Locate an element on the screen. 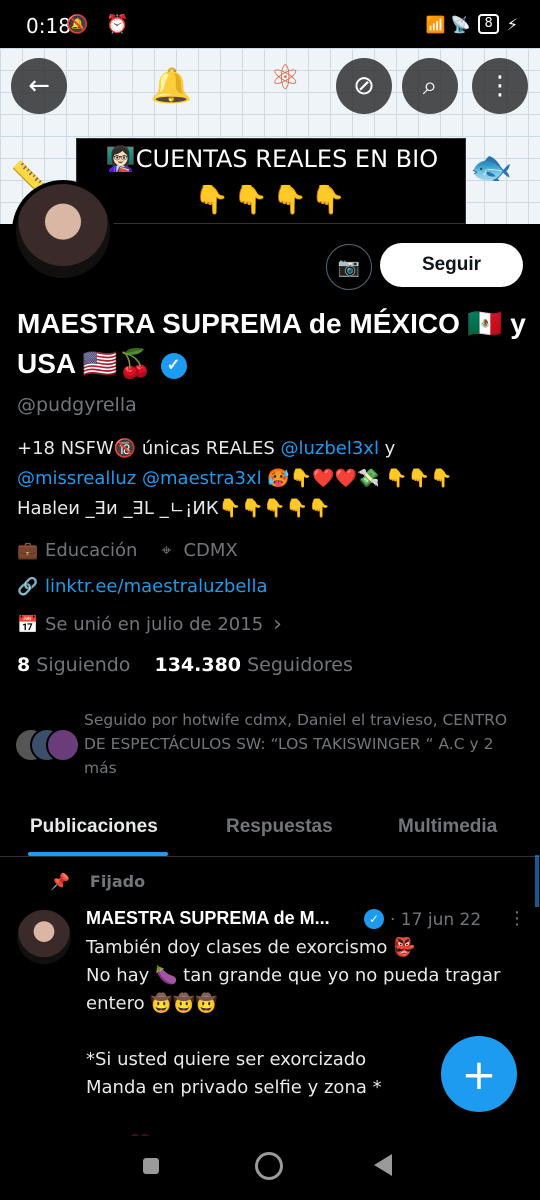 The width and height of the screenshot is (540, 1200). bio-text: 🥵👇❤️❤️💸 👇👇👇 is located at coordinates (357, 478).